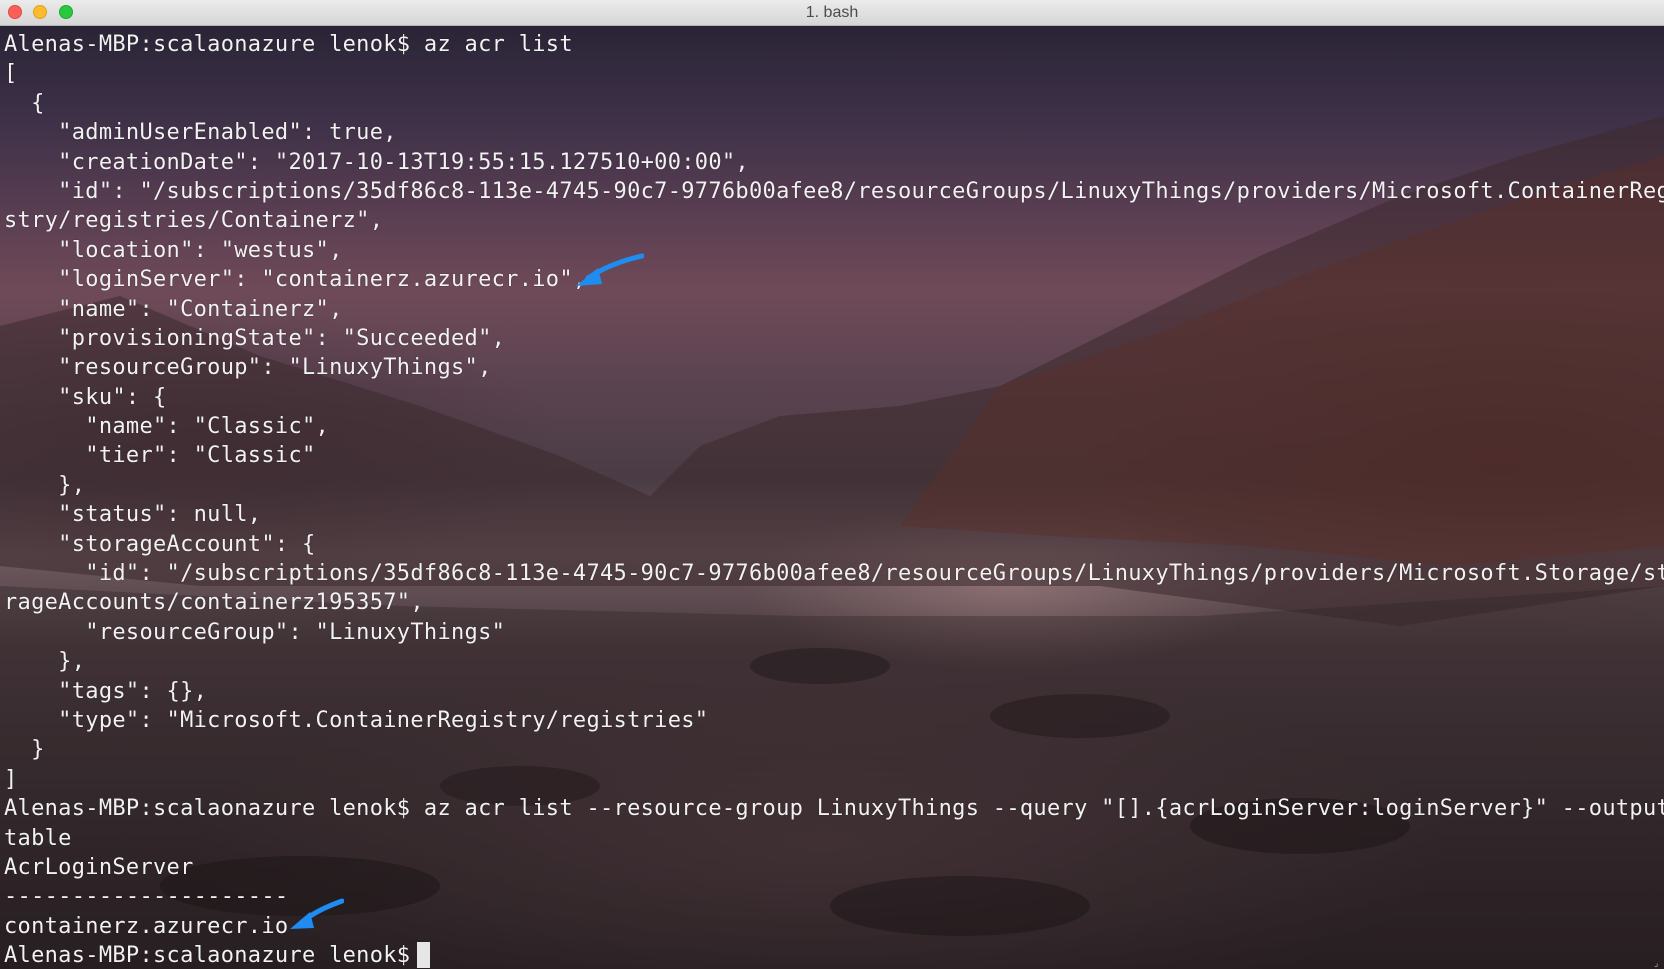  I want to click on terminal-output-line: "loginServer": "containerz.azurecr.io",, so click(295, 280).